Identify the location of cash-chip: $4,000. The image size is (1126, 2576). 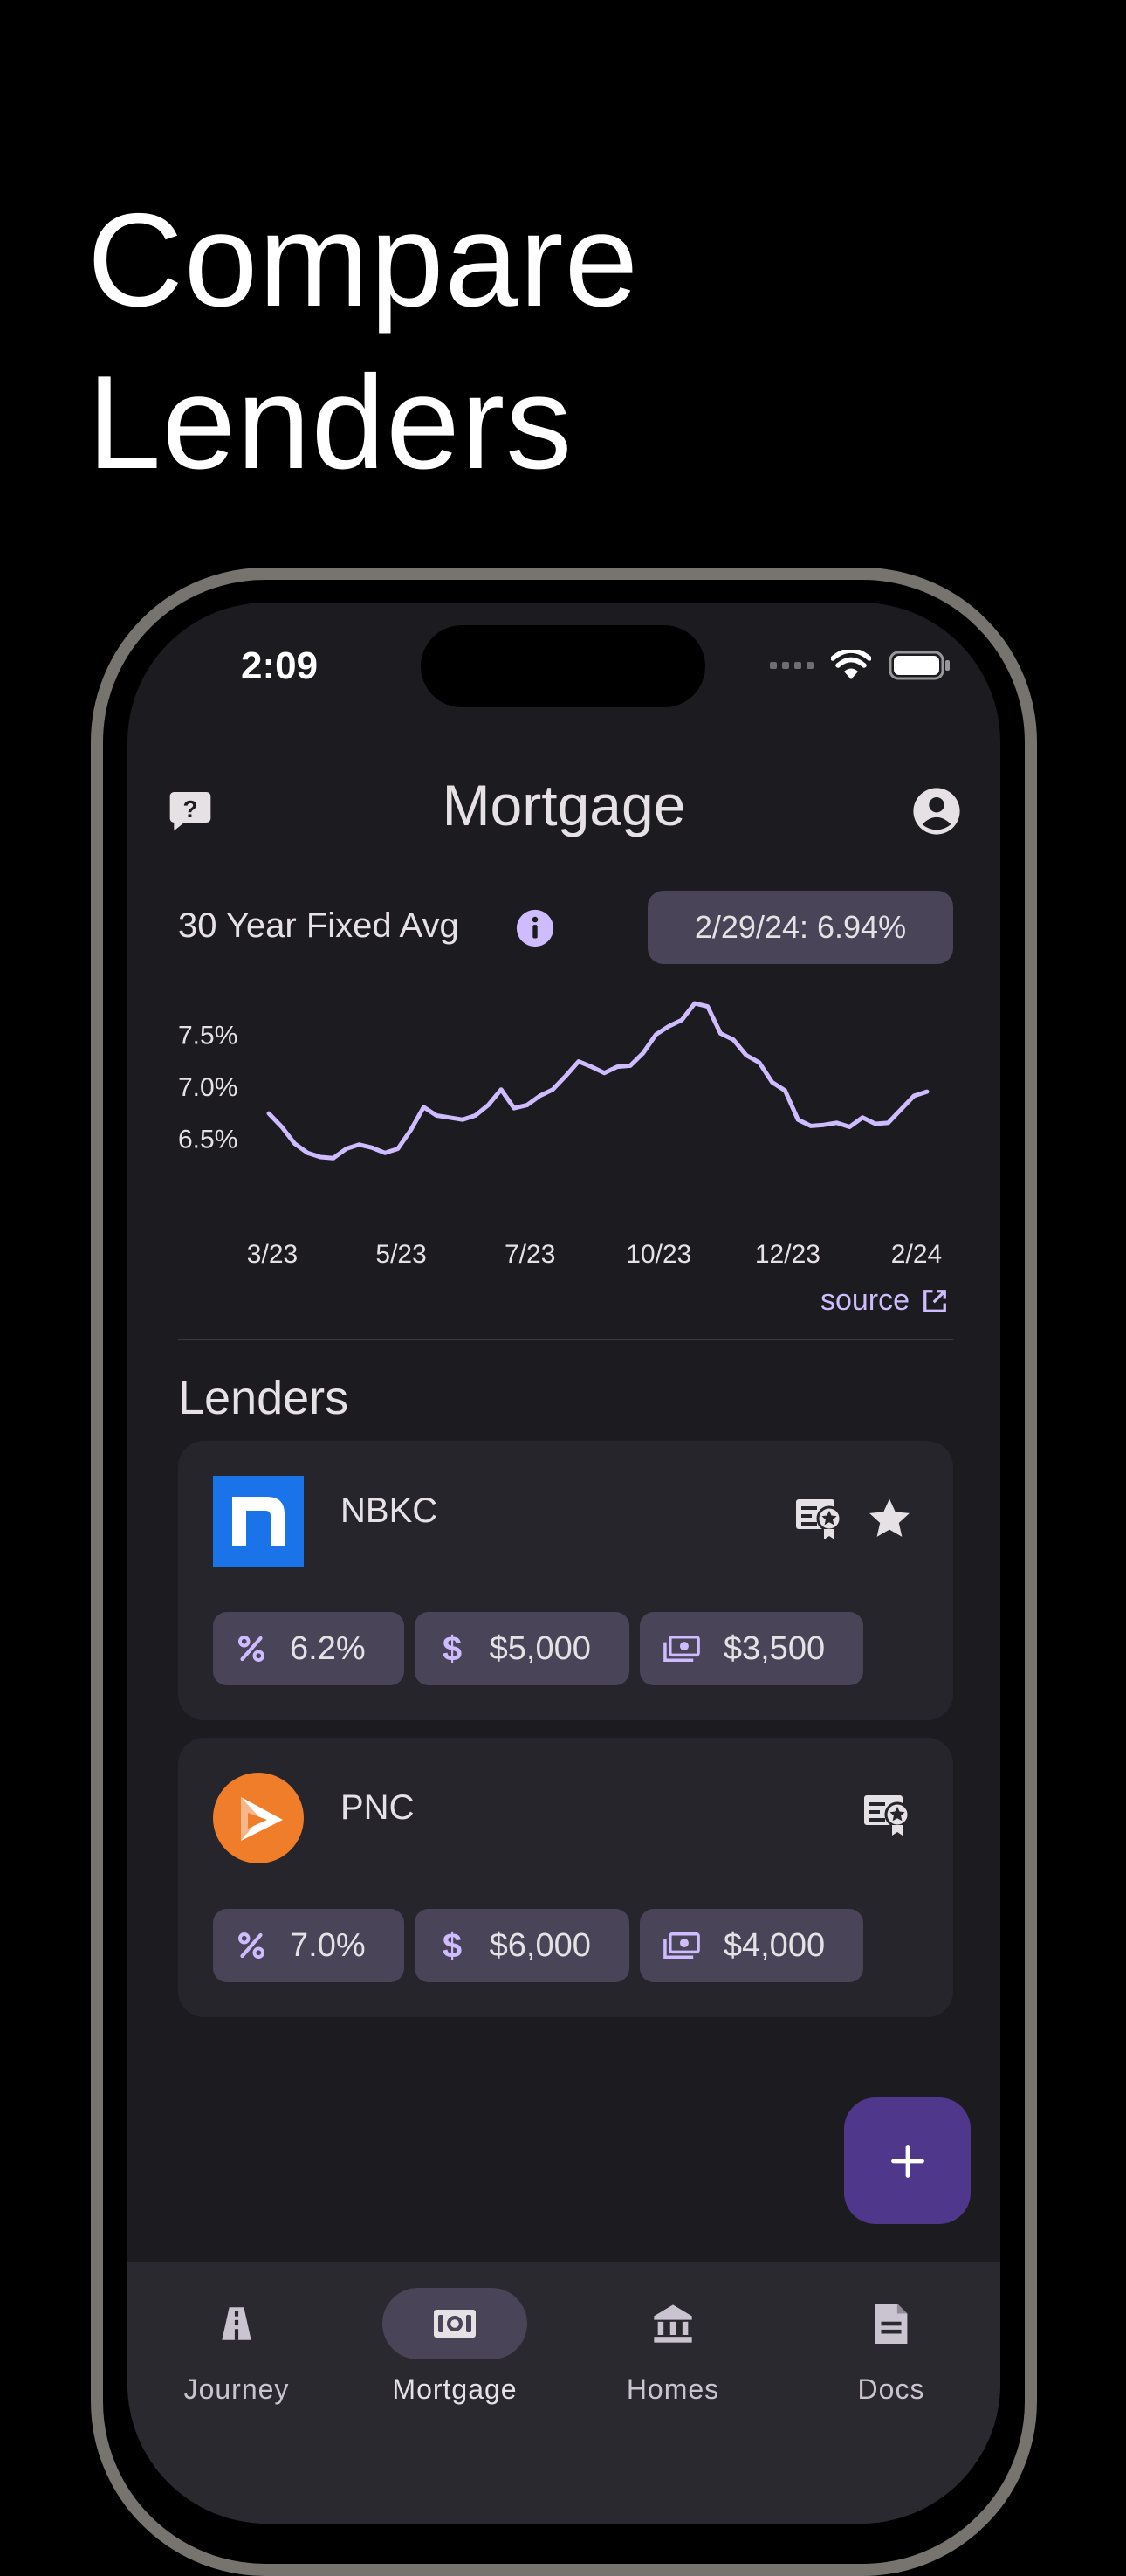
(751, 1945).